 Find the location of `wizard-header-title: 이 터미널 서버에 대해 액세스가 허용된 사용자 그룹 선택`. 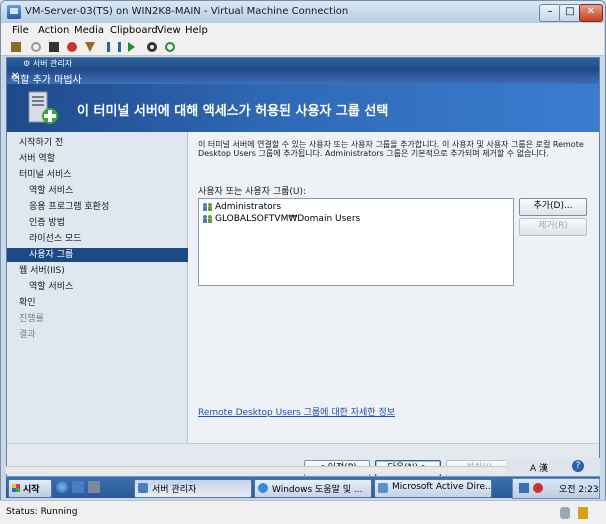

wizard-header-title: 이 터미널 서버에 대해 액세스가 허용된 사용자 그룹 선택 is located at coordinates (233, 111).